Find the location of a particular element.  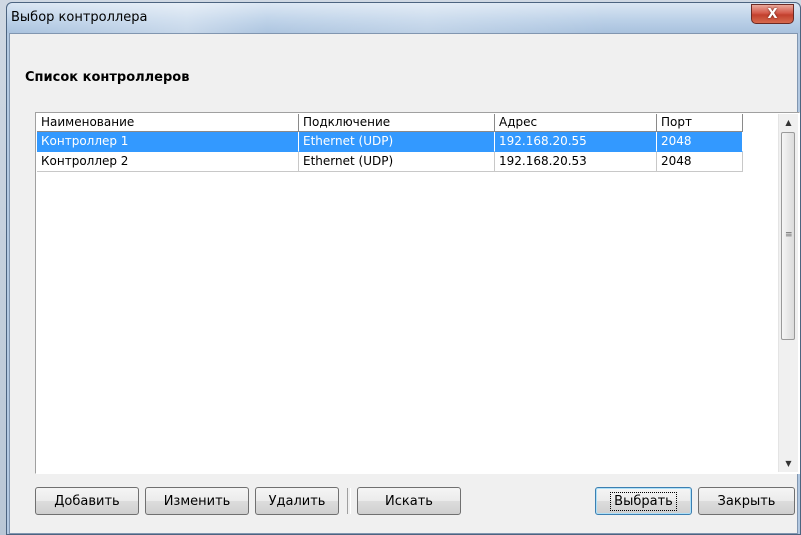

window-close-button: X is located at coordinates (772, 14).